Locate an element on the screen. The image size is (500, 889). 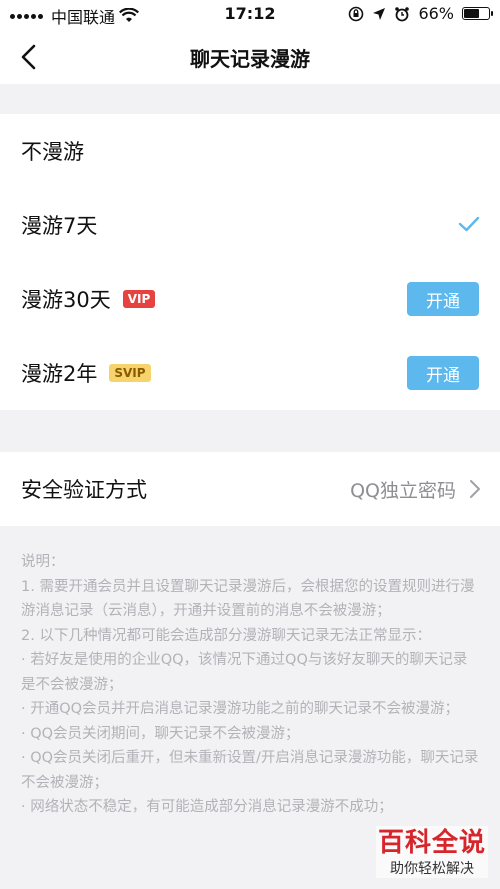
note-item: · 开通QQ会员并开启消息记录漫游功能之前的聊天记录不会被漫游； is located at coordinates (240, 709).